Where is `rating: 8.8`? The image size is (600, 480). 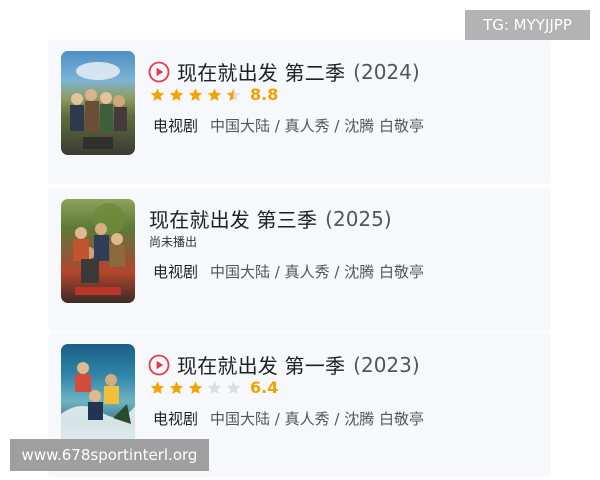
rating: 8.8 is located at coordinates (213, 94).